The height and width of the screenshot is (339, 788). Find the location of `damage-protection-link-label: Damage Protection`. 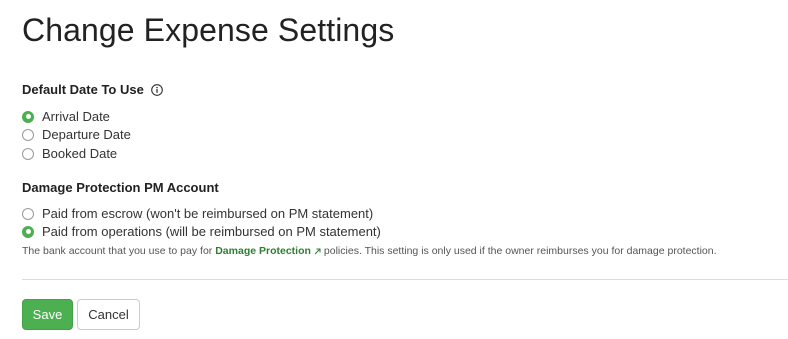

damage-protection-link-label: Damage Protection is located at coordinates (263, 251).